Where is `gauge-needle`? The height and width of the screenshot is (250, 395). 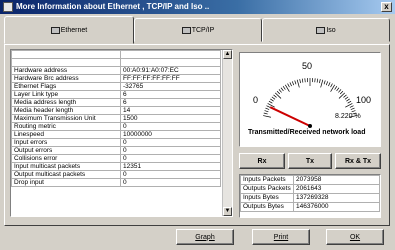
gauge-needle is located at coordinates (290, 116).